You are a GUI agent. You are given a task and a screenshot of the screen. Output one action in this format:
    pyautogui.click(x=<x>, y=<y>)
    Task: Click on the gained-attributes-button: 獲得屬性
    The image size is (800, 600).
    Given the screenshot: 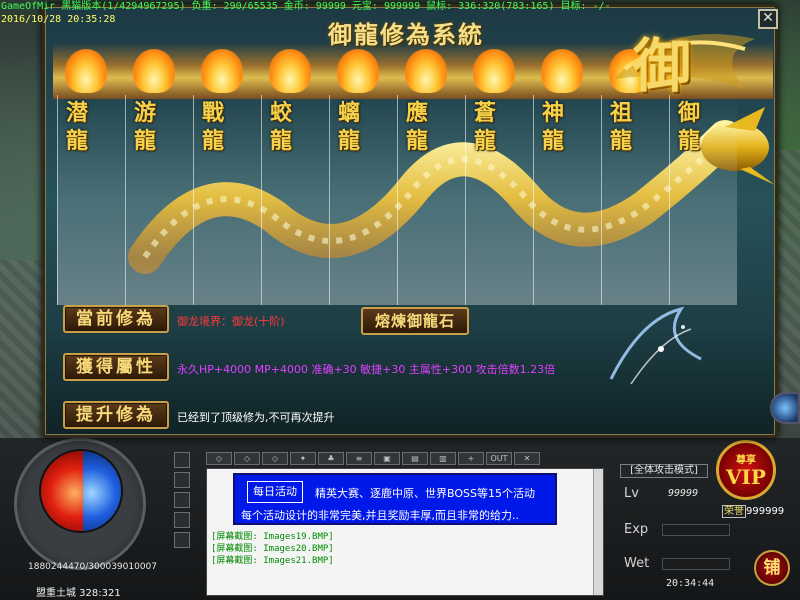 What is the action you would take?
    pyautogui.click(x=116, y=367)
    